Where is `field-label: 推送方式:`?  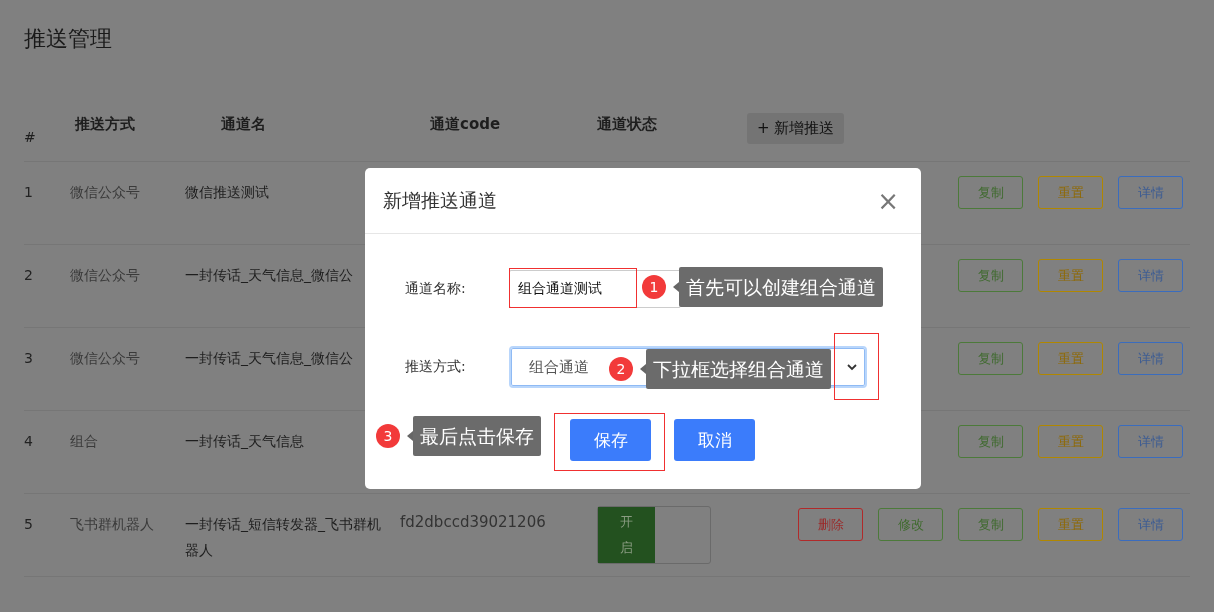 field-label: 推送方式: is located at coordinates (436, 367).